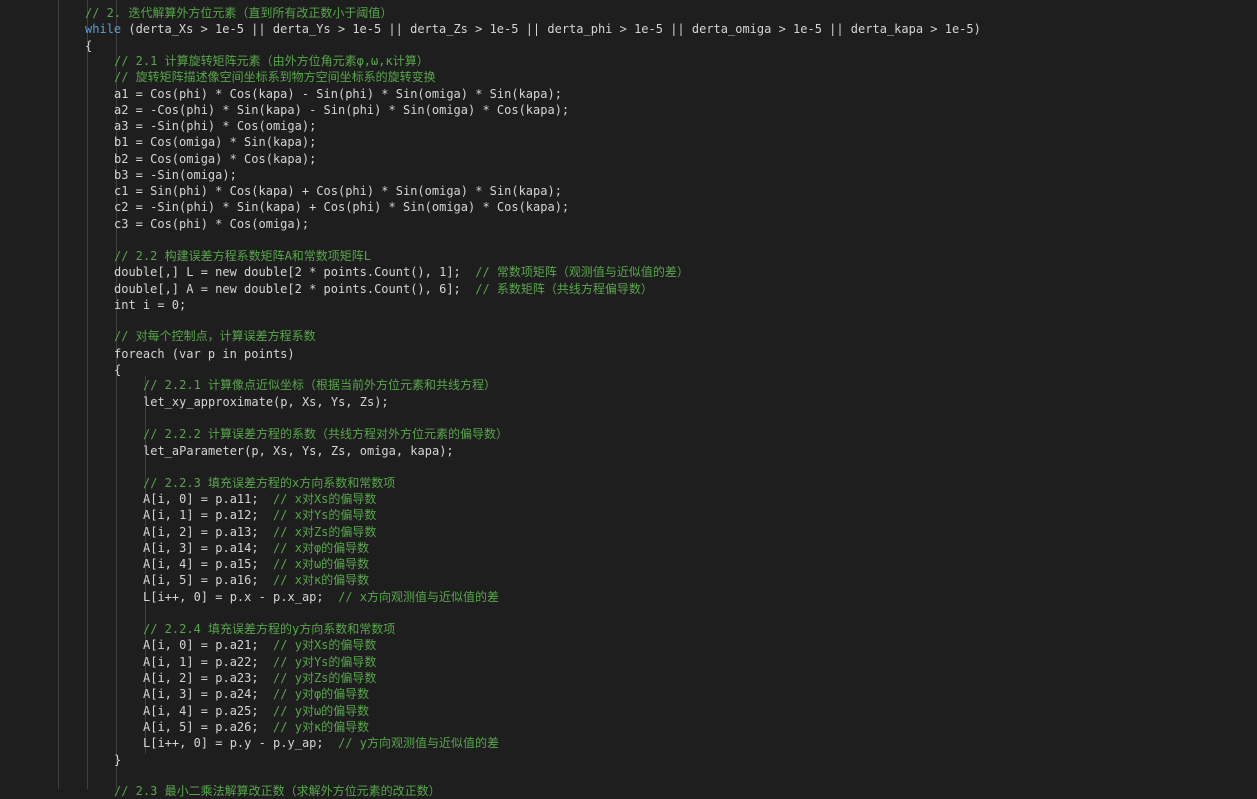 This screenshot has width=1257, height=799. I want to click on keyword: while, so click(103, 29).